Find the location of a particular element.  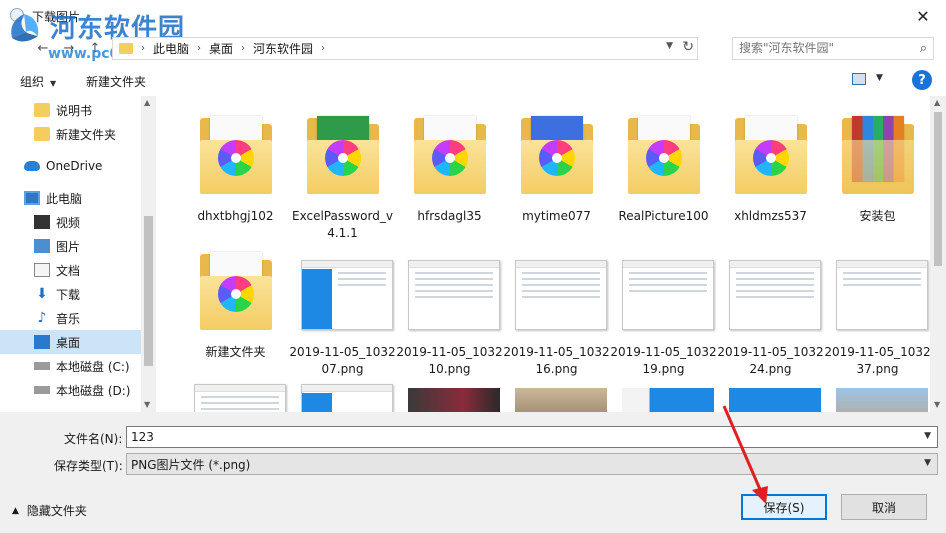

sidebar-item-onedrive: OneDrive is located at coordinates (70, 166).